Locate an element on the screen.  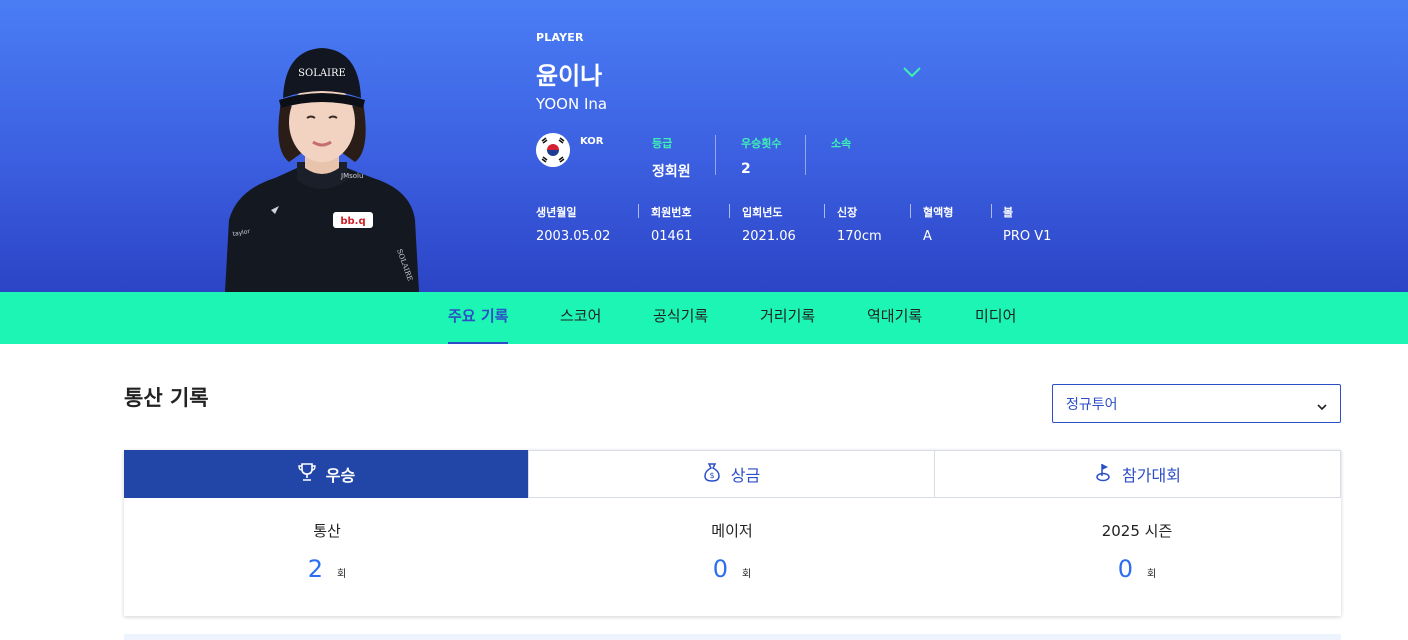
tour-select-value: 정규투어 is located at coordinates (1092, 405).